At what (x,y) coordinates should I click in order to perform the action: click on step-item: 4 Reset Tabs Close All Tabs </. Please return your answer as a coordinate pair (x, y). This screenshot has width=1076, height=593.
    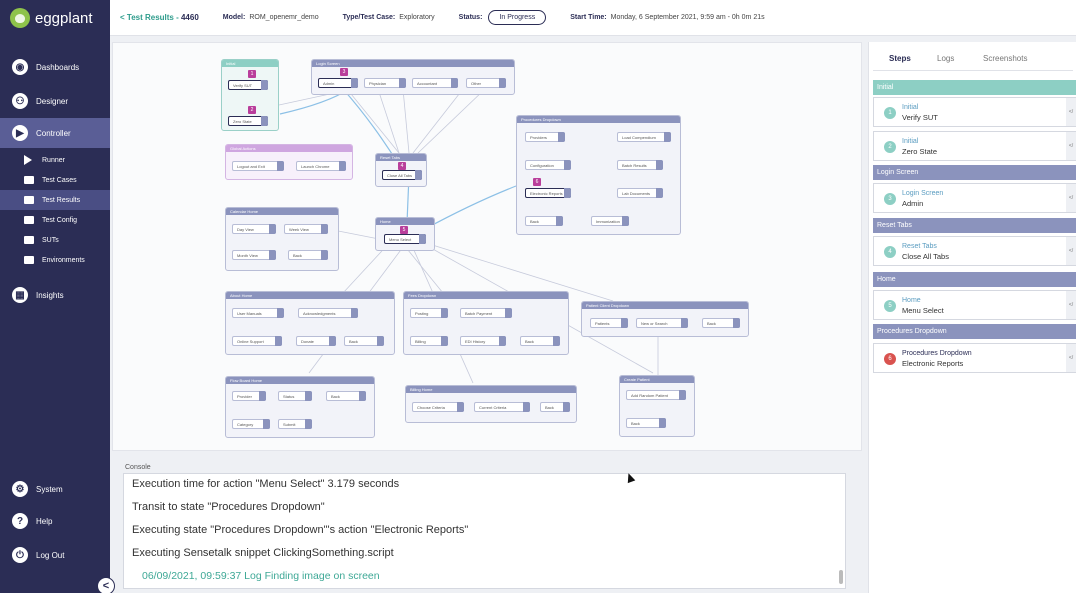
    Looking at the image, I should click on (974, 251).